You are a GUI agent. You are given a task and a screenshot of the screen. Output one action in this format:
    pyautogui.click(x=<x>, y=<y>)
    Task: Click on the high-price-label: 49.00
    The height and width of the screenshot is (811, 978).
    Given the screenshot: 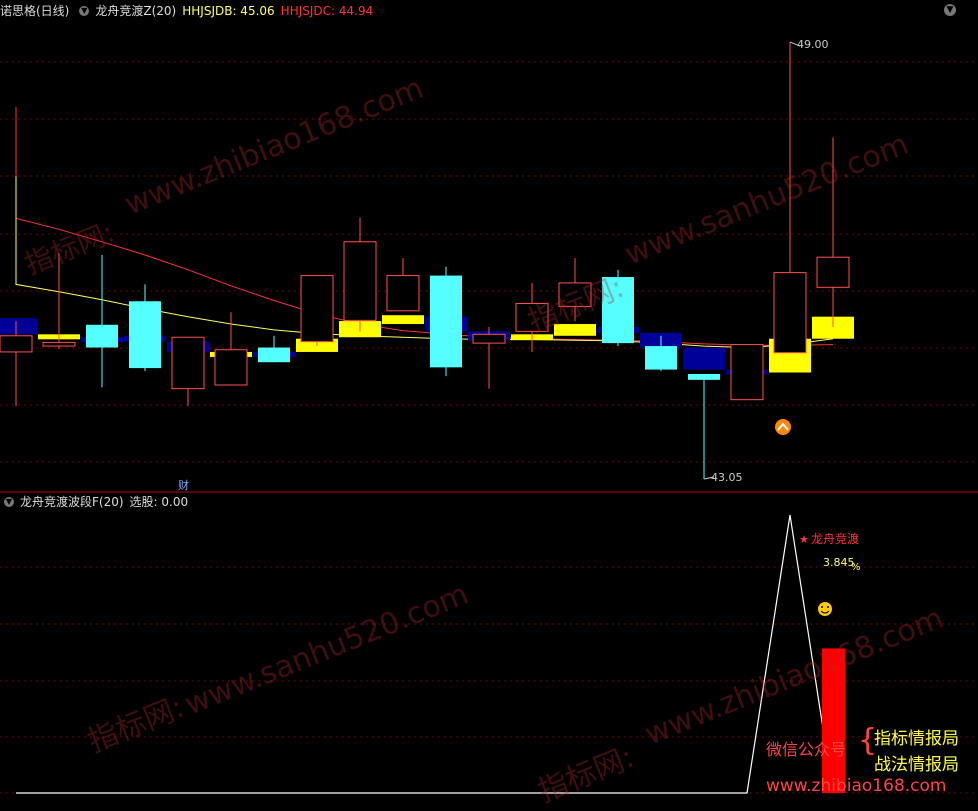 What is the action you would take?
    pyautogui.click(x=813, y=44)
    